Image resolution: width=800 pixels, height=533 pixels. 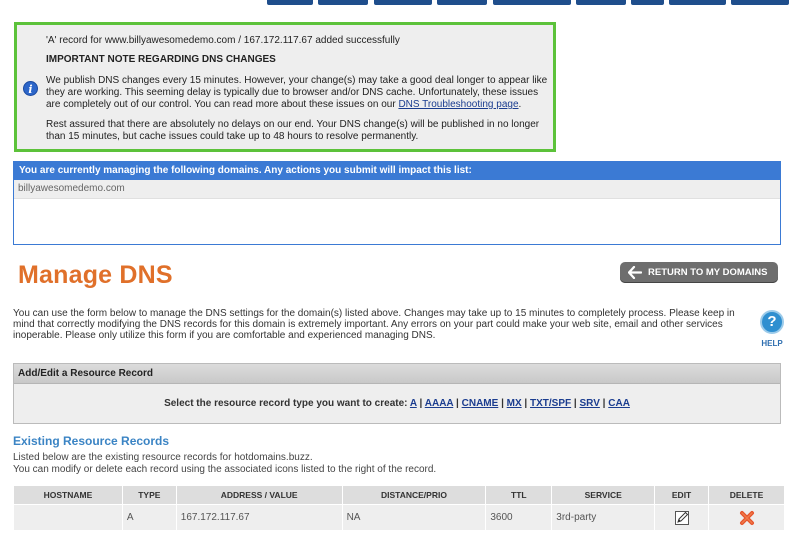 I want to click on edit-icon, so click(x=681, y=517).